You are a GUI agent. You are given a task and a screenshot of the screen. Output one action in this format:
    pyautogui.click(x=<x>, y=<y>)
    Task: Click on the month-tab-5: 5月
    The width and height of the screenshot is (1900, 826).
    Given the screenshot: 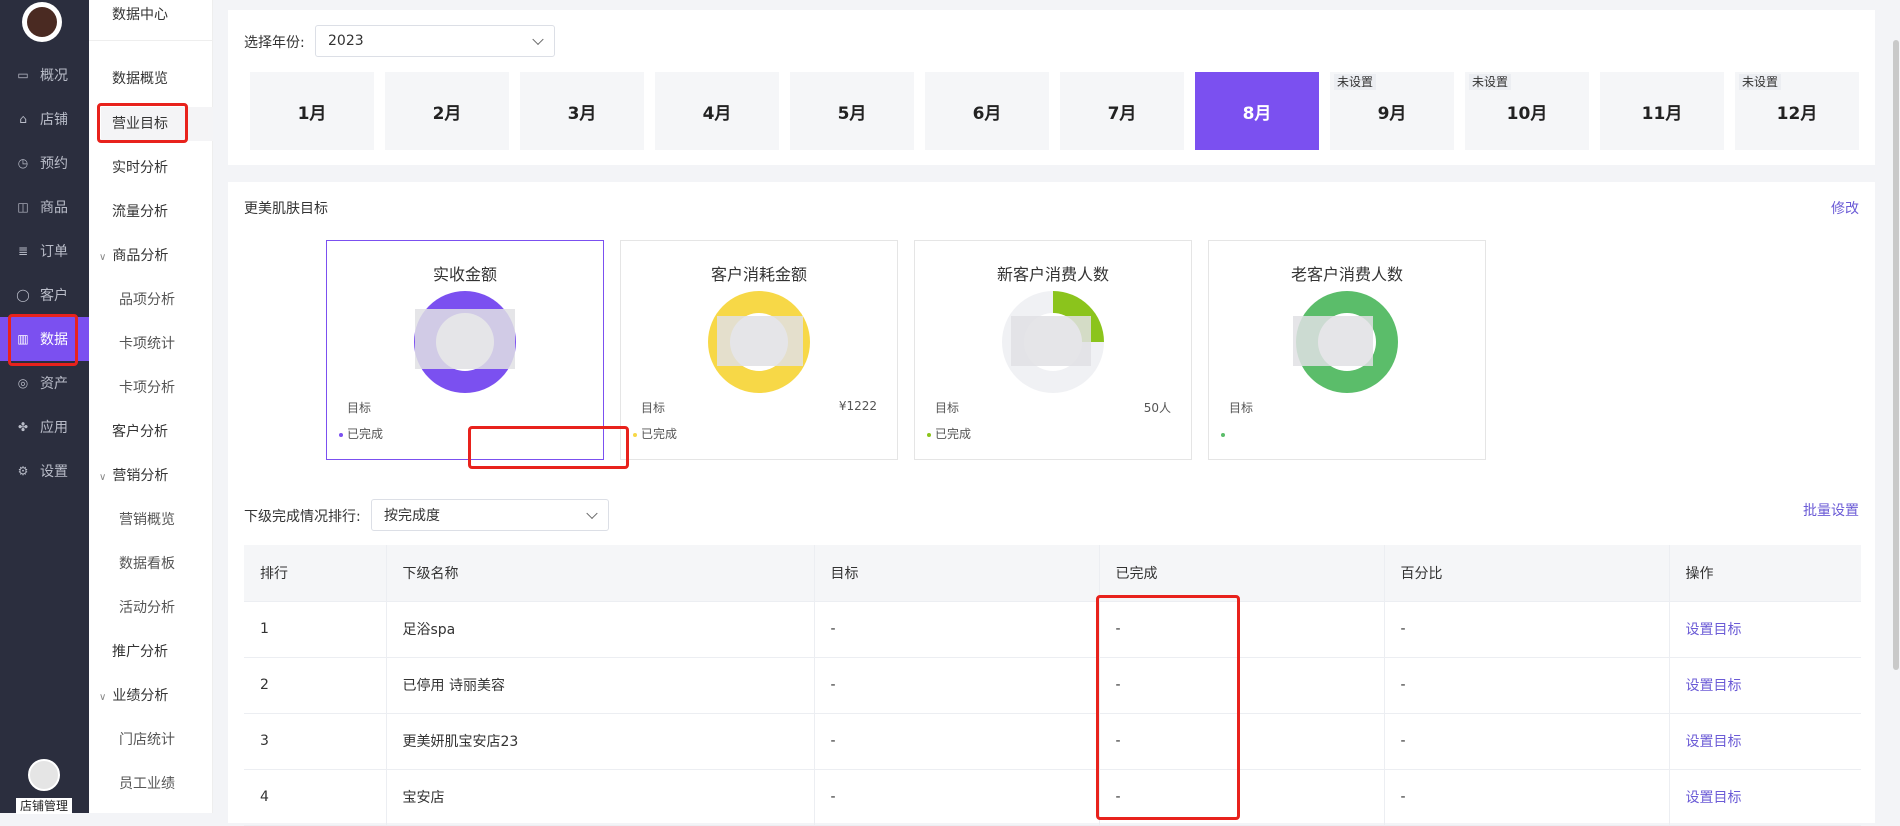 What is the action you would take?
    pyautogui.click(x=852, y=111)
    